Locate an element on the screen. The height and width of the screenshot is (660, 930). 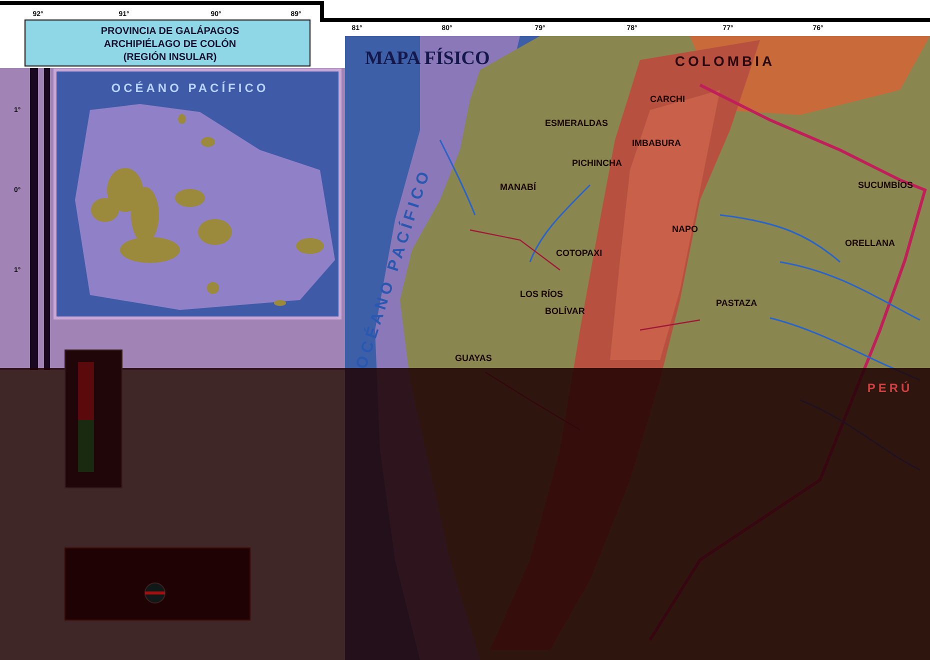
country-label: PERÚ is located at coordinates (890, 388).